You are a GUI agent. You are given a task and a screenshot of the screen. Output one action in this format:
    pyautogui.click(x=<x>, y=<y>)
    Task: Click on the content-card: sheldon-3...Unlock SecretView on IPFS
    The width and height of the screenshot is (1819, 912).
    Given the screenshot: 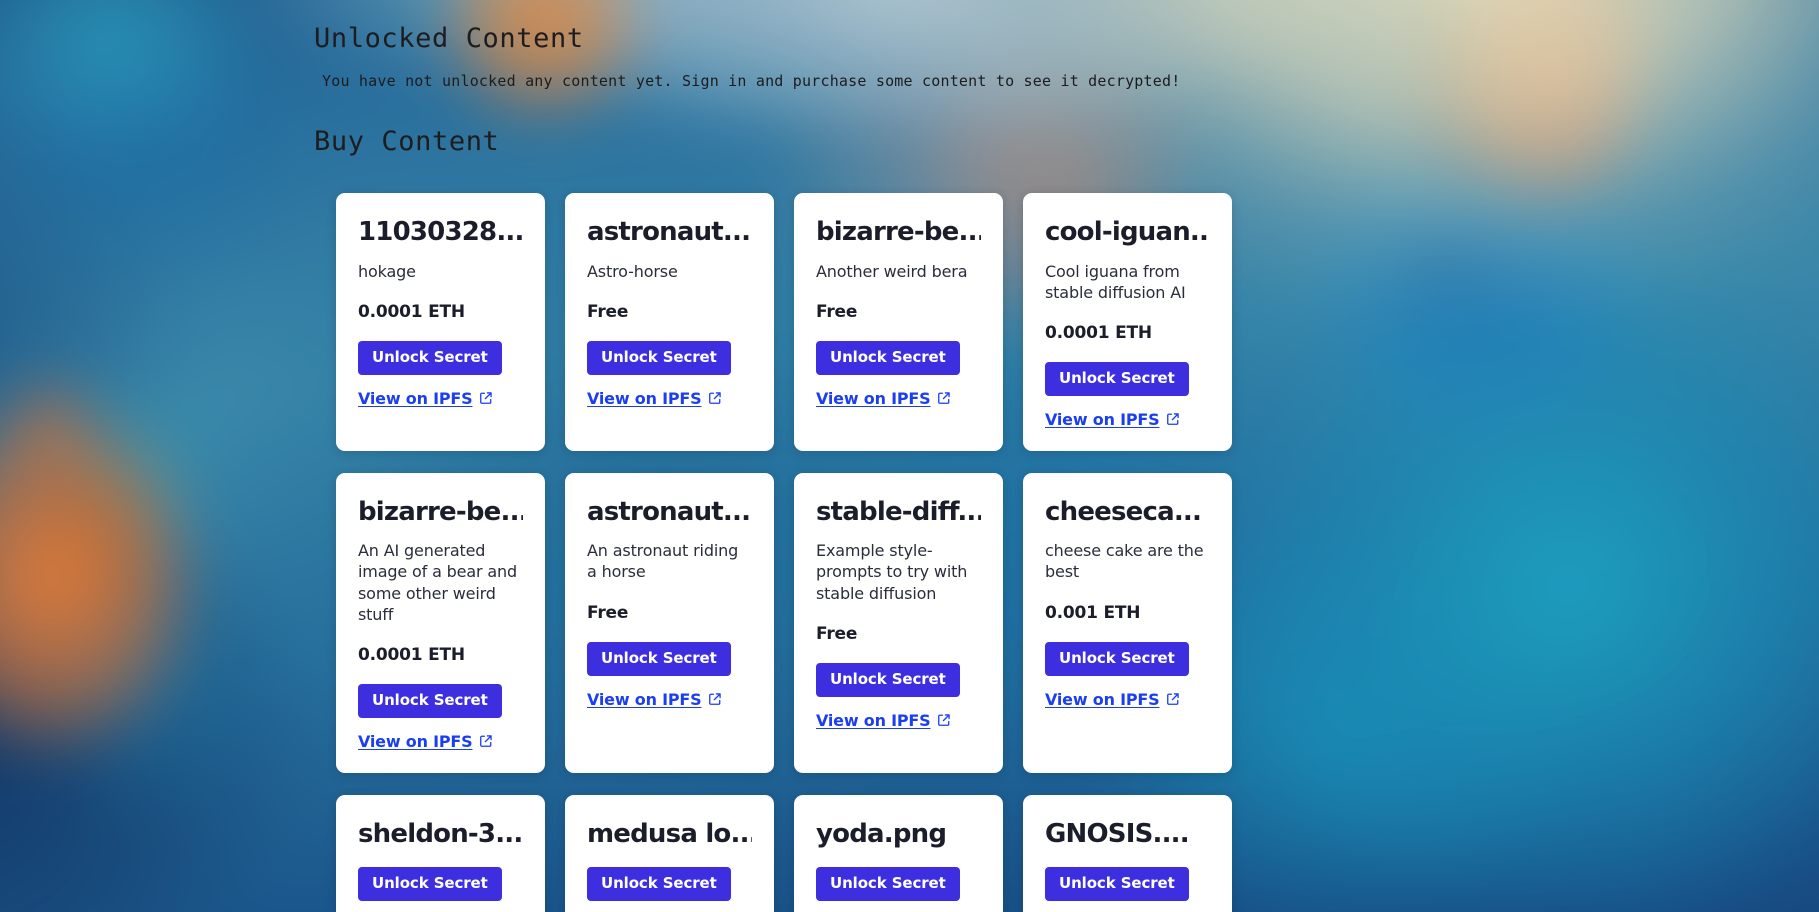 What is the action you would take?
    pyautogui.click(x=440, y=853)
    